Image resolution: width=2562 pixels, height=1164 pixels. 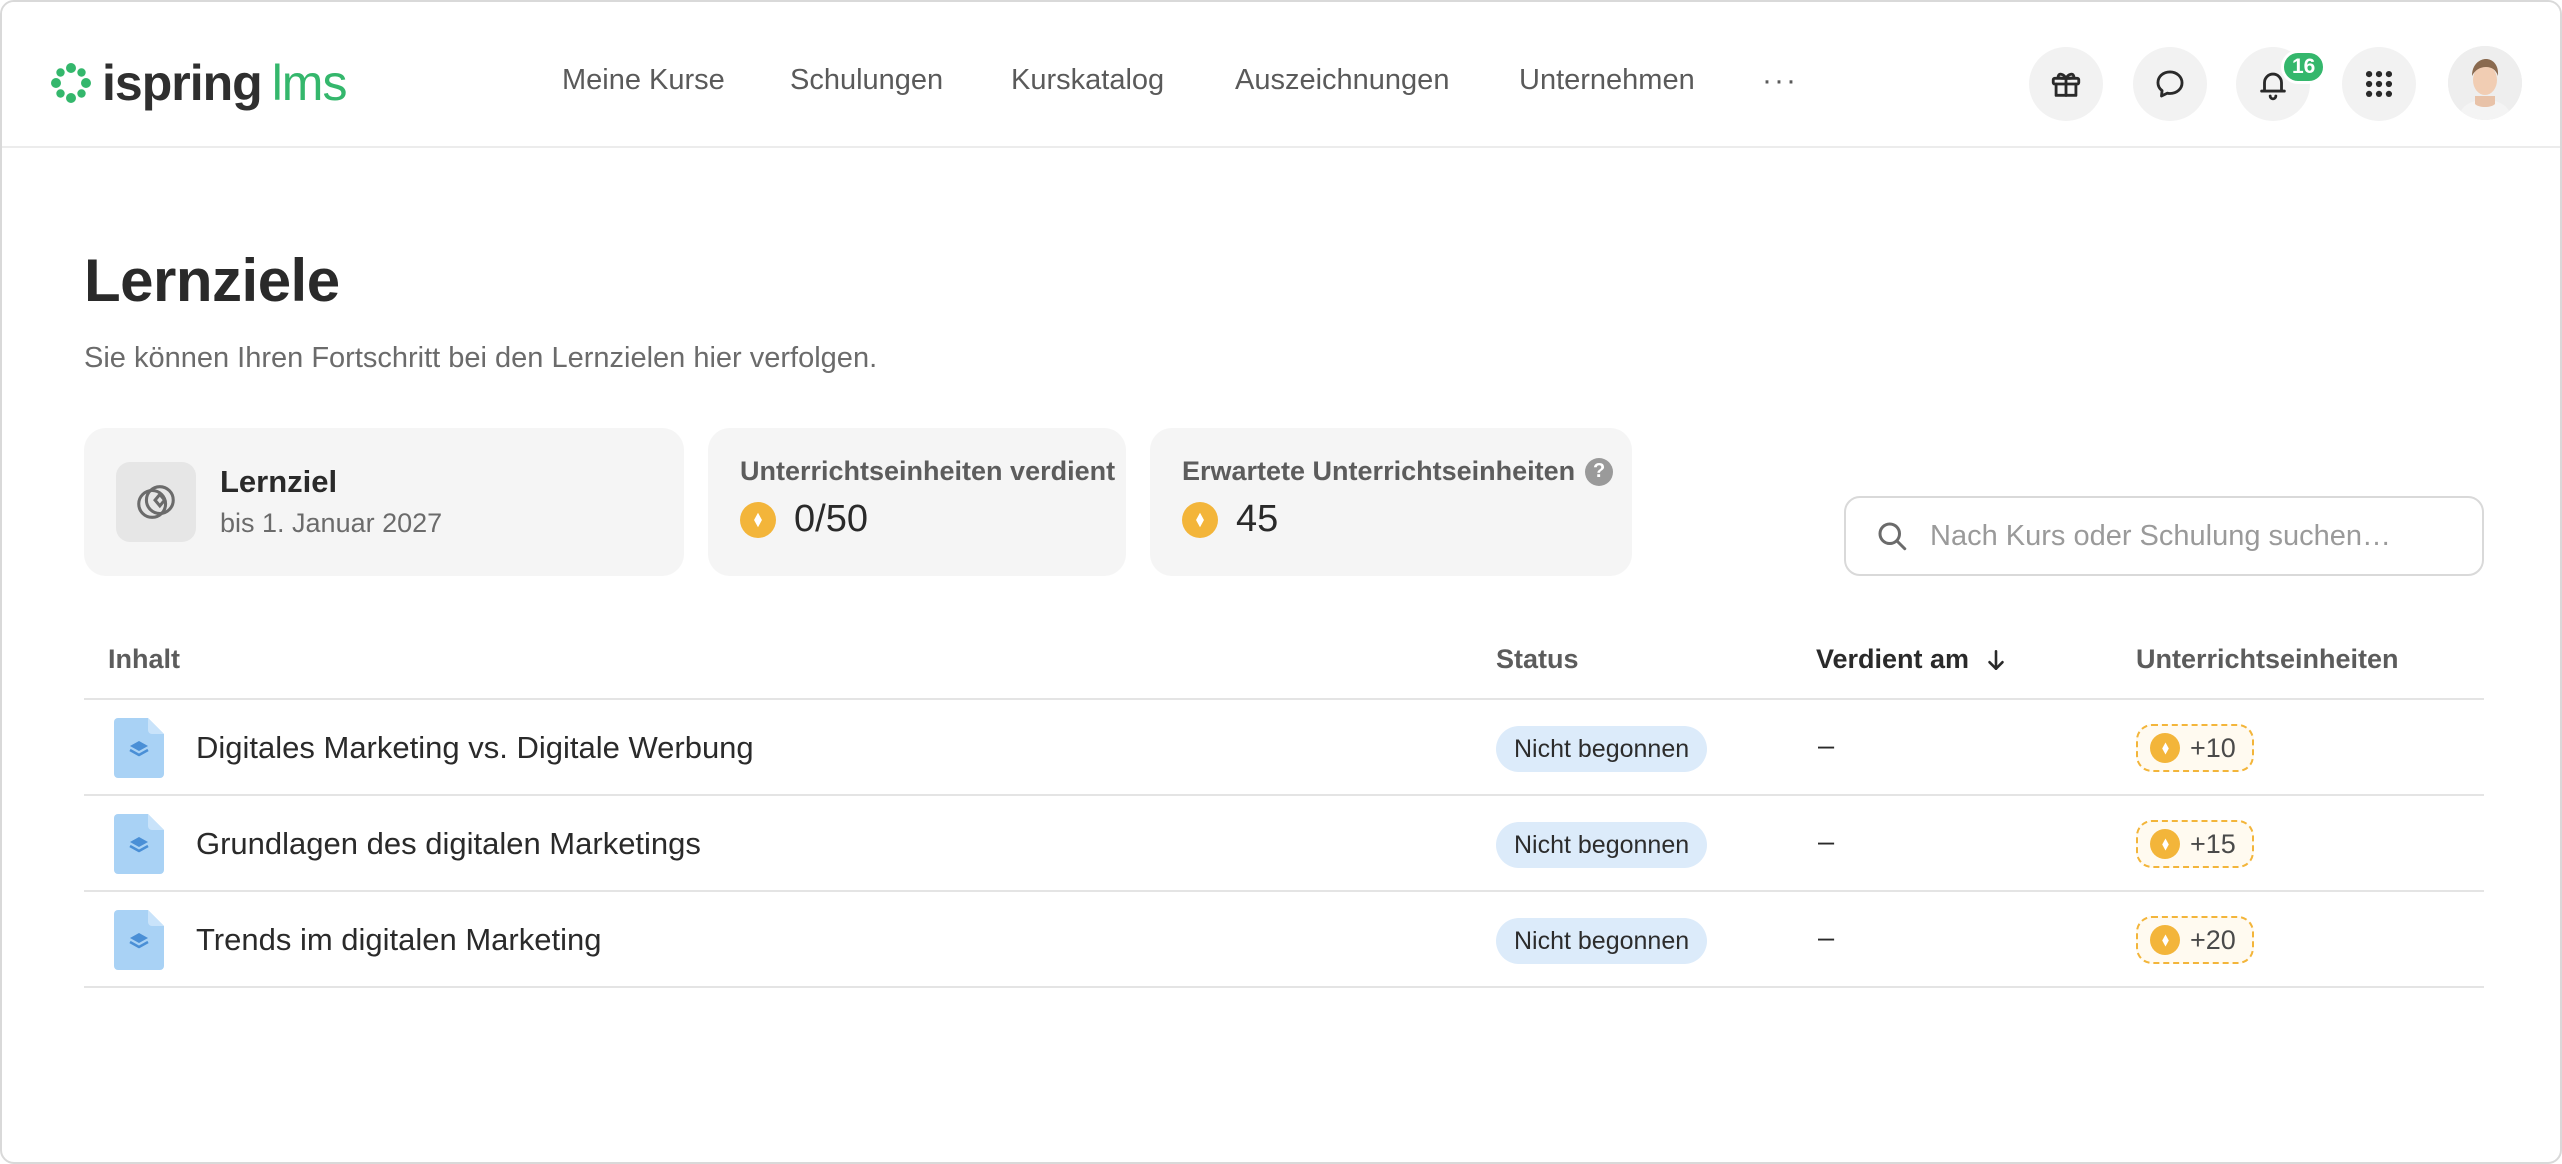 I want to click on user-avatar, so click(x=2485, y=83).